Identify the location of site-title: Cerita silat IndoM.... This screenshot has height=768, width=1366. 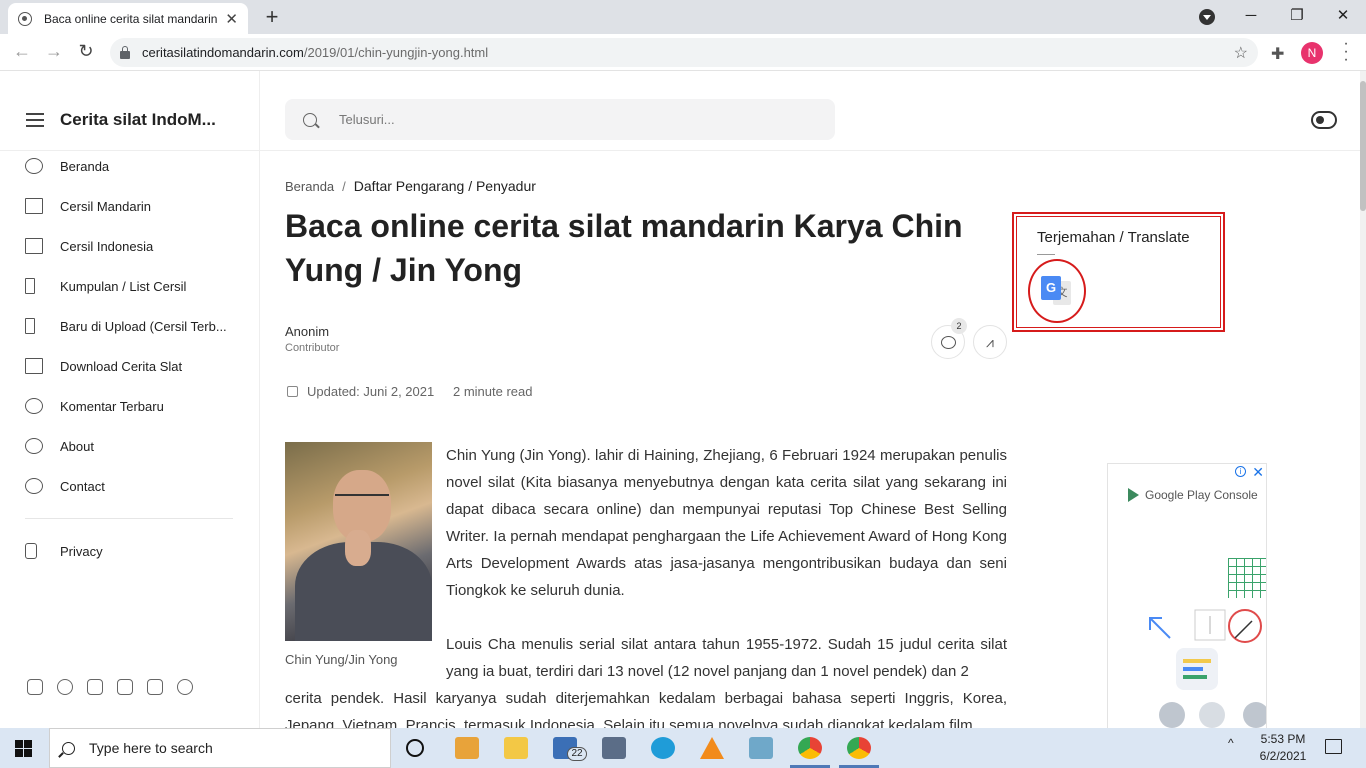
(138, 120).